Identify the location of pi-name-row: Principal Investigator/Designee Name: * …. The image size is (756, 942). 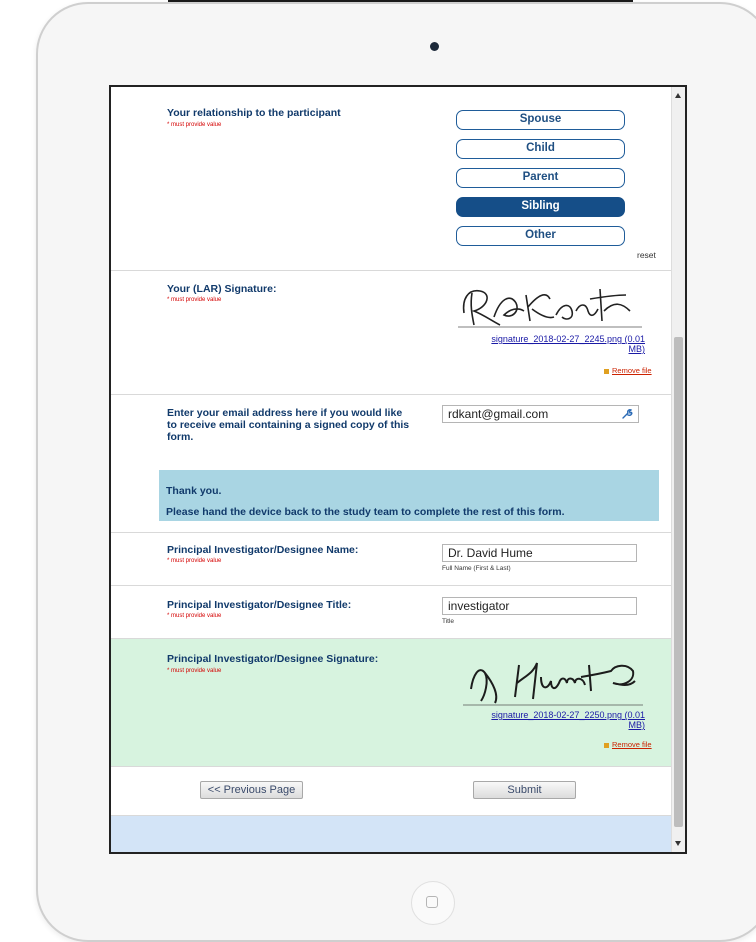
(391, 558).